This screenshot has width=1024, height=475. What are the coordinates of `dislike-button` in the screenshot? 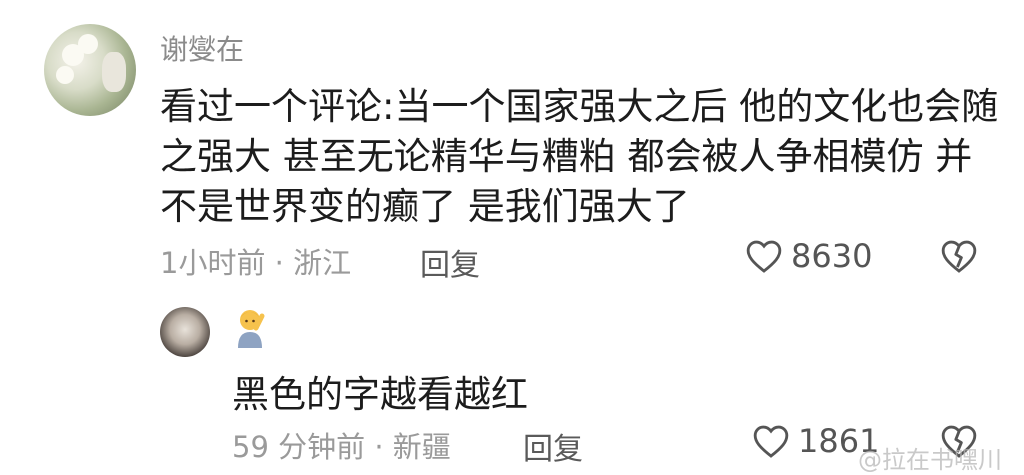 It's located at (959, 258).